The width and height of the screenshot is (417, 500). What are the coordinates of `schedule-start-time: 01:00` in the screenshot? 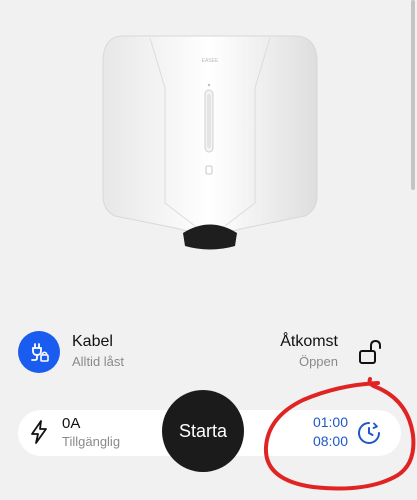 It's located at (324, 422).